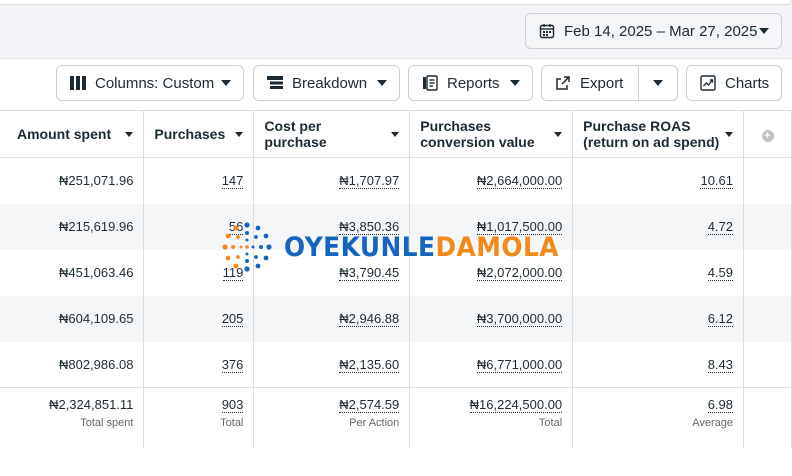 The width and height of the screenshot is (792, 476). I want to click on header-label: purchase, so click(295, 142).